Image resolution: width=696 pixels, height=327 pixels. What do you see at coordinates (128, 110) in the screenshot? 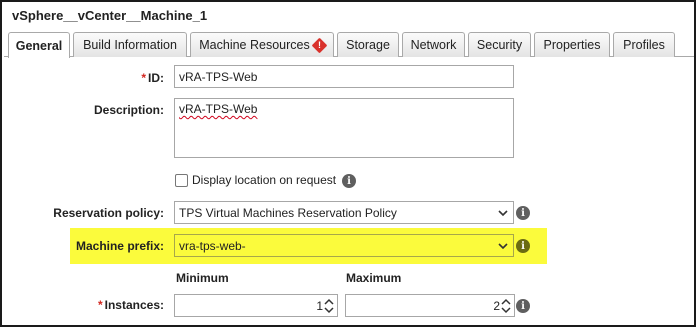
I see `description-label: Description:` at bounding box center [128, 110].